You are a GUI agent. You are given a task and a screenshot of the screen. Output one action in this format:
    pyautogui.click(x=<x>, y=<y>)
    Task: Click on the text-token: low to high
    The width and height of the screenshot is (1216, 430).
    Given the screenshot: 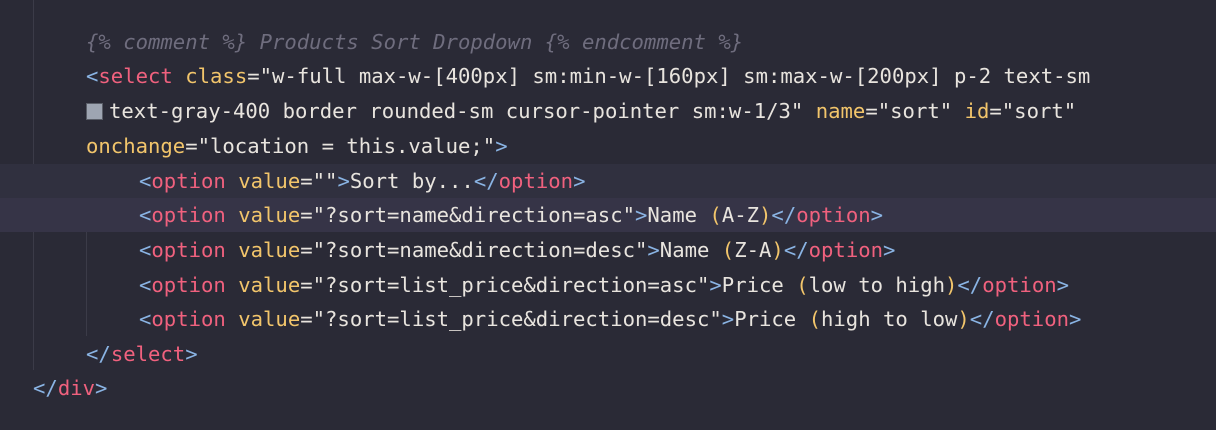 What is the action you would take?
    pyautogui.click(x=876, y=285)
    